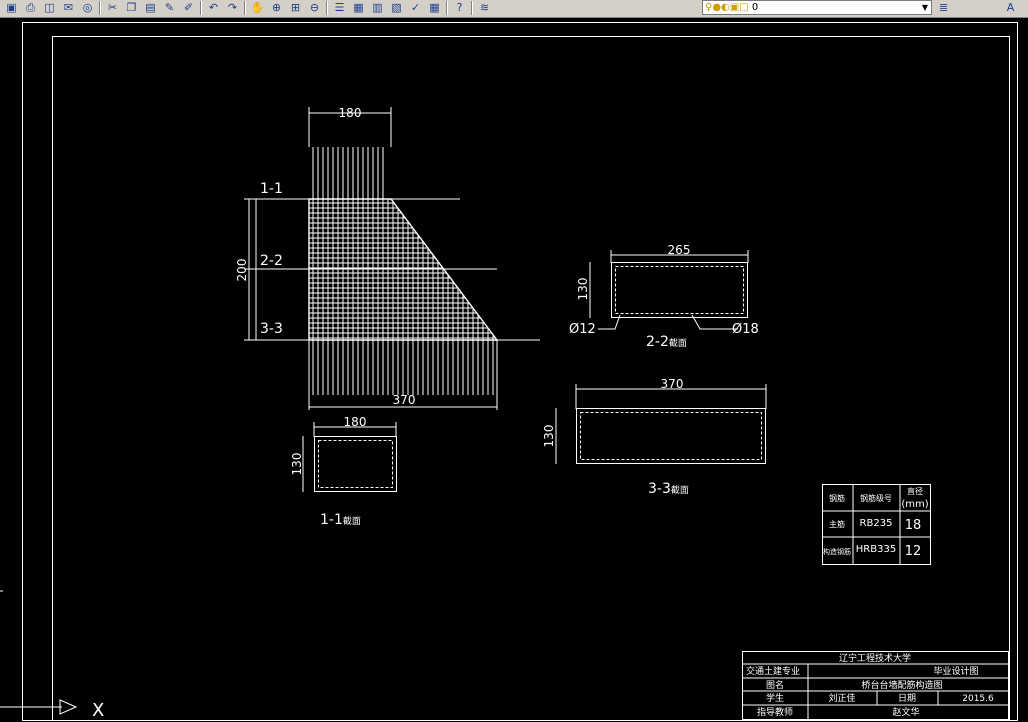 This screenshot has width=1028, height=722. I want to click on section-mark-2-2: 2-2, so click(271, 261).